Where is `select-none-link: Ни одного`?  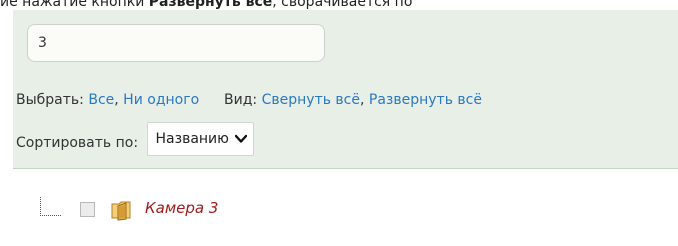
select-none-link: Ни одного is located at coordinates (161, 100).